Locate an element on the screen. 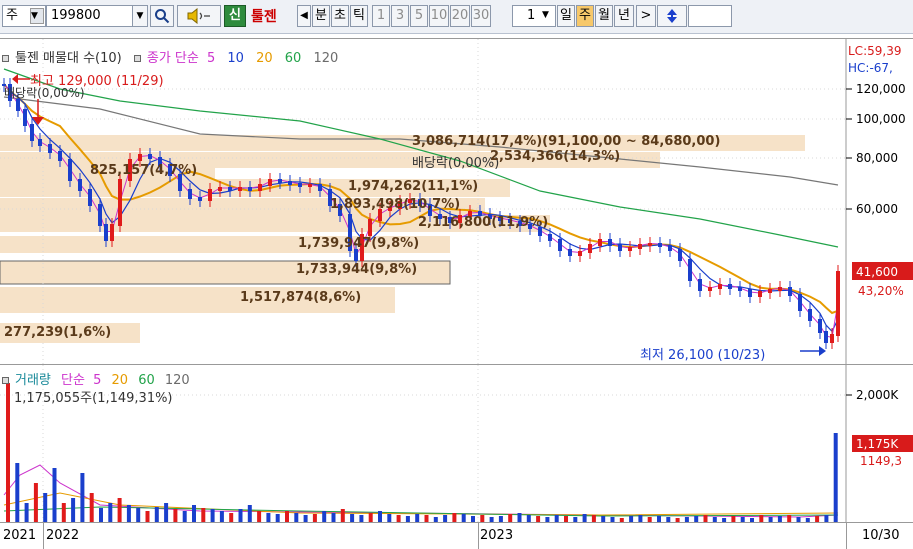 The height and width of the screenshot is (549, 913). range-month: 월 is located at coordinates (604, 16).